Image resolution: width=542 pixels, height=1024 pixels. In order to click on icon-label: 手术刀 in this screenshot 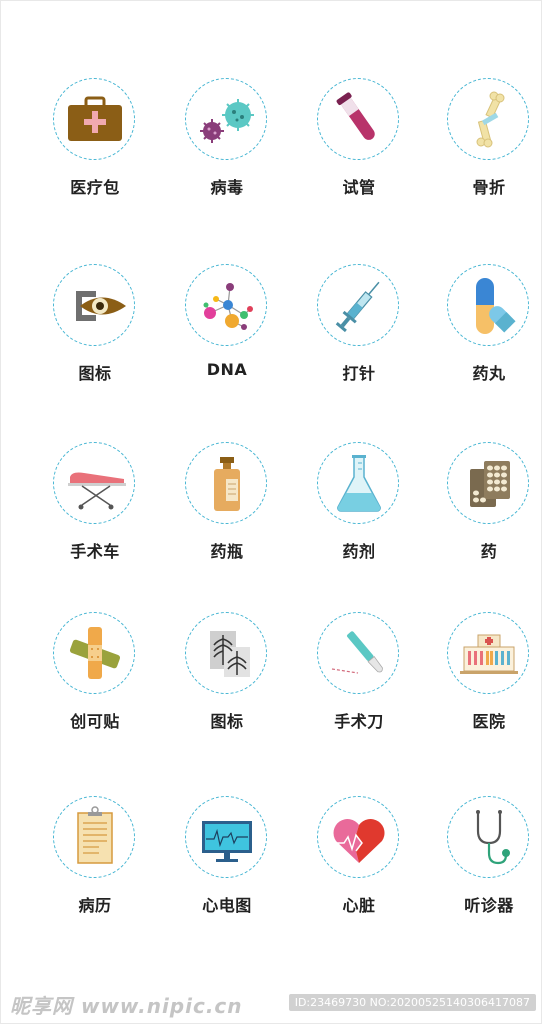, I will do `click(359, 721)`.